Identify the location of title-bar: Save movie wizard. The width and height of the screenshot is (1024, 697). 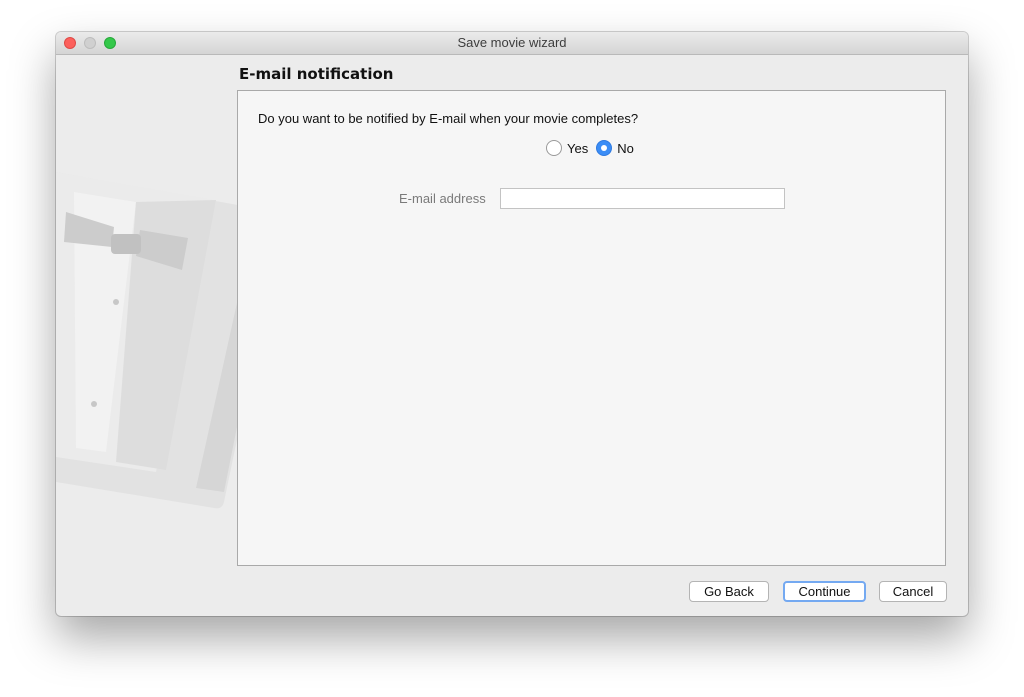
(512, 43).